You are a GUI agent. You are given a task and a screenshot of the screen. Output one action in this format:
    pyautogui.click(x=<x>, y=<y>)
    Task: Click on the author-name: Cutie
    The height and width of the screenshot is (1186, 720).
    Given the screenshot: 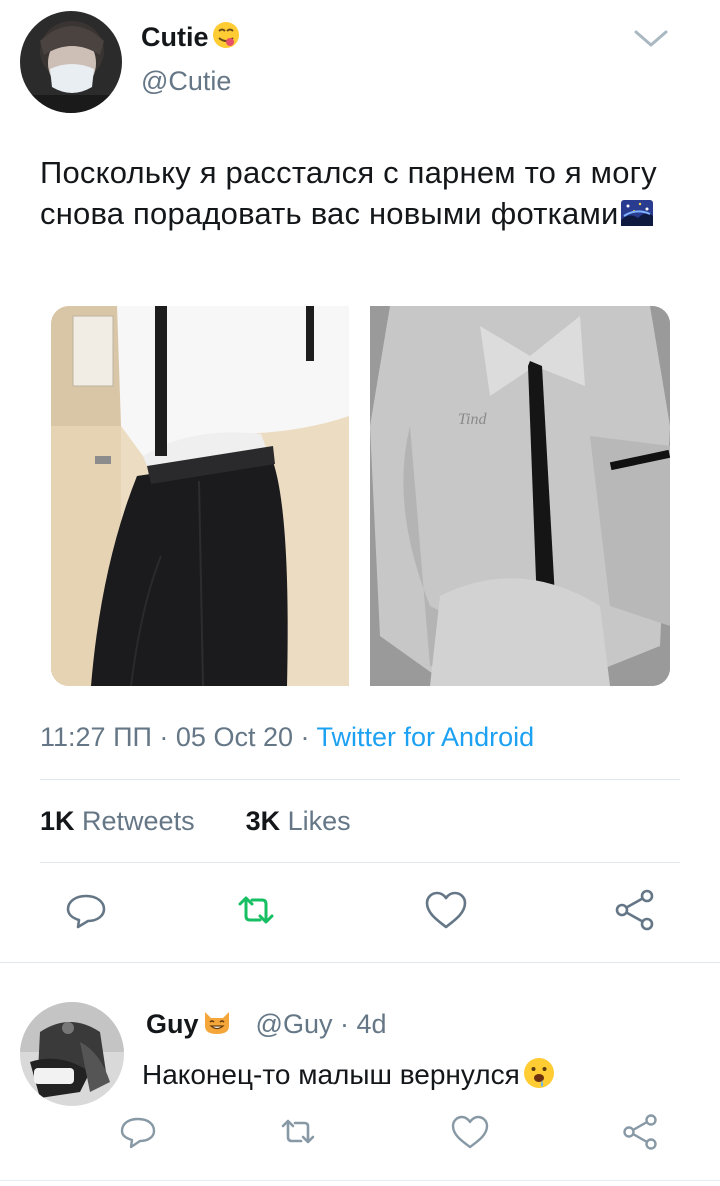 What is the action you would take?
    pyautogui.click(x=191, y=36)
    